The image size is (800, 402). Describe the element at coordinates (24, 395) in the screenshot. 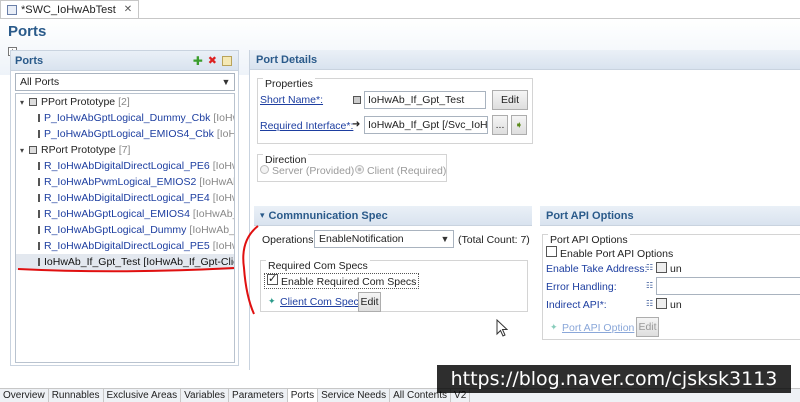

I see `tab-overview: Overview` at that location.